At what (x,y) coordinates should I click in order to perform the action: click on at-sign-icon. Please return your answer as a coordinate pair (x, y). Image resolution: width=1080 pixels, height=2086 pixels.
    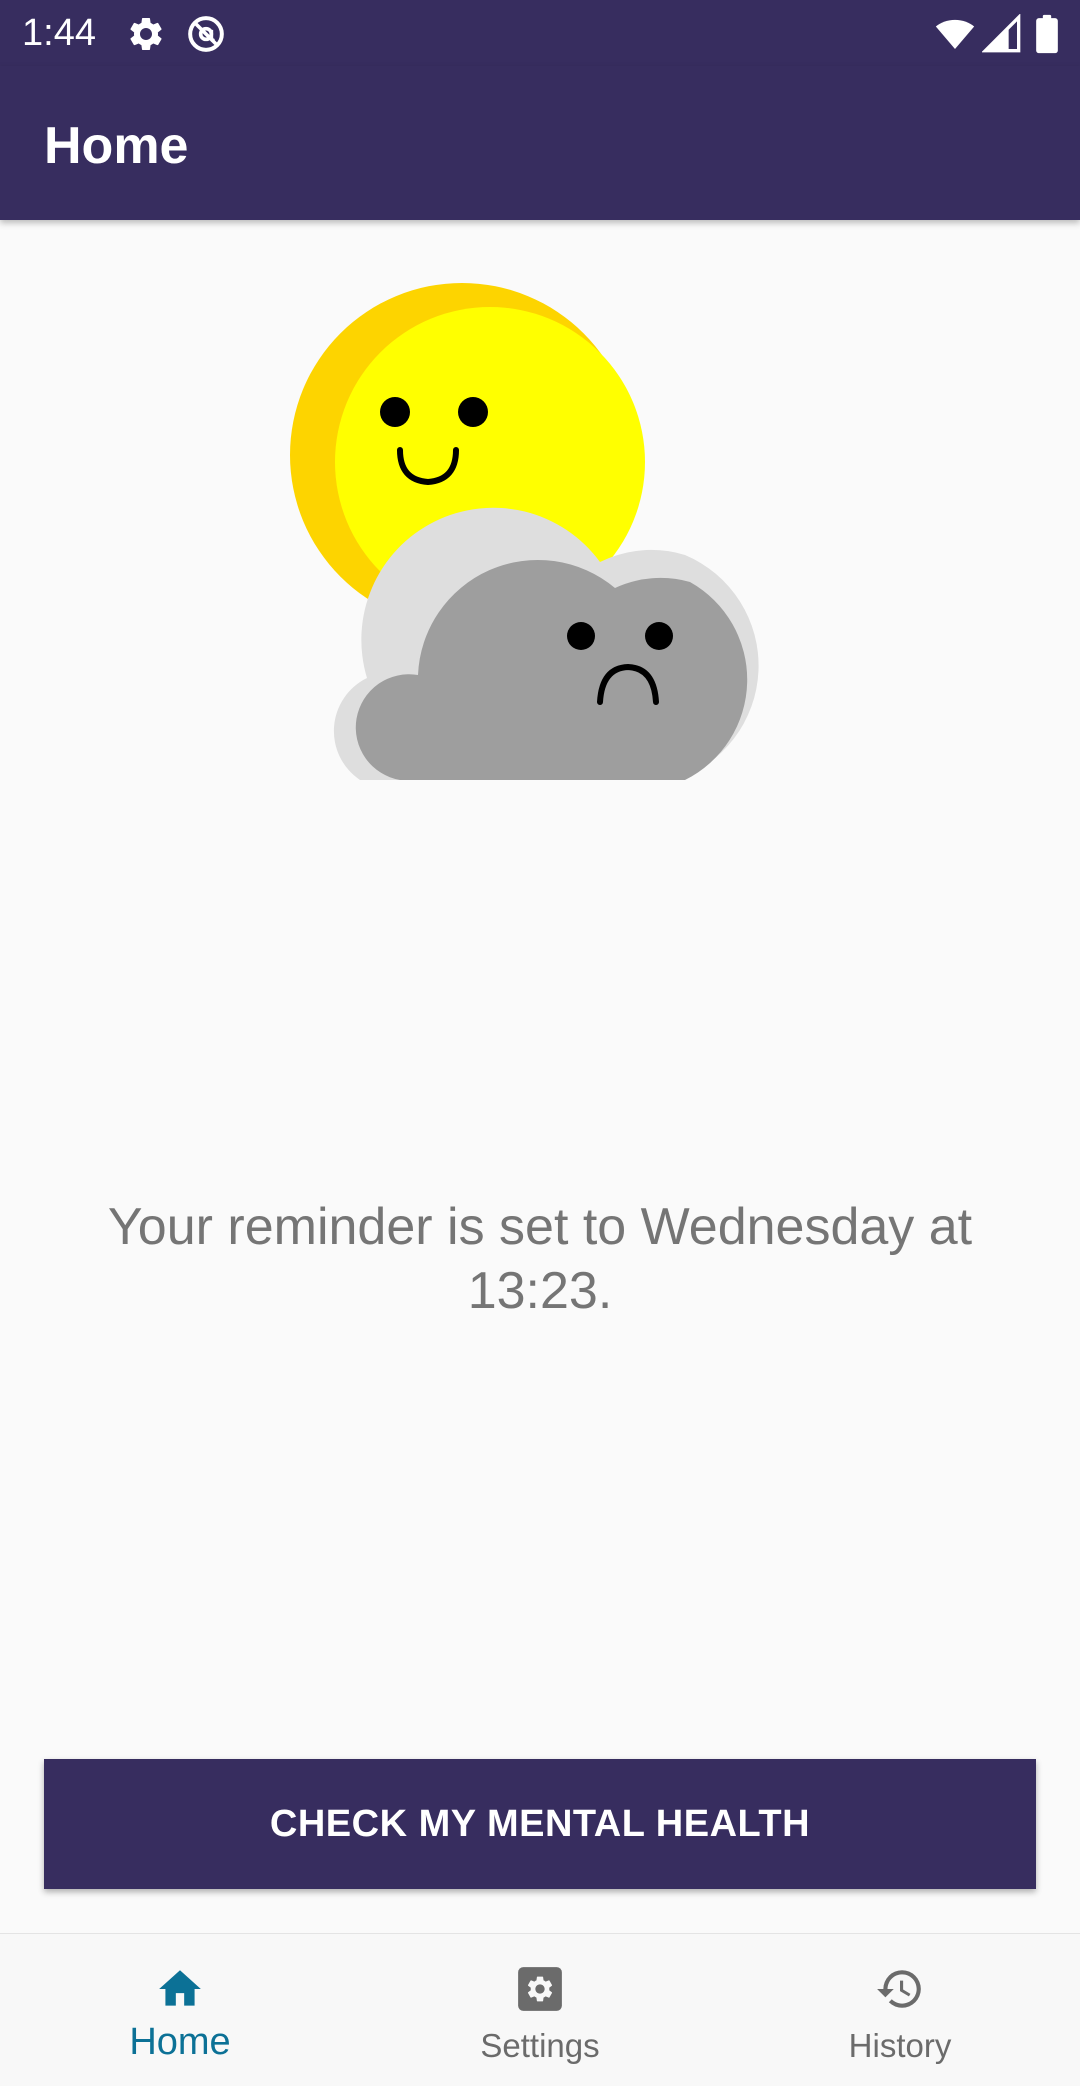
    Looking at the image, I should click on (206, 34).